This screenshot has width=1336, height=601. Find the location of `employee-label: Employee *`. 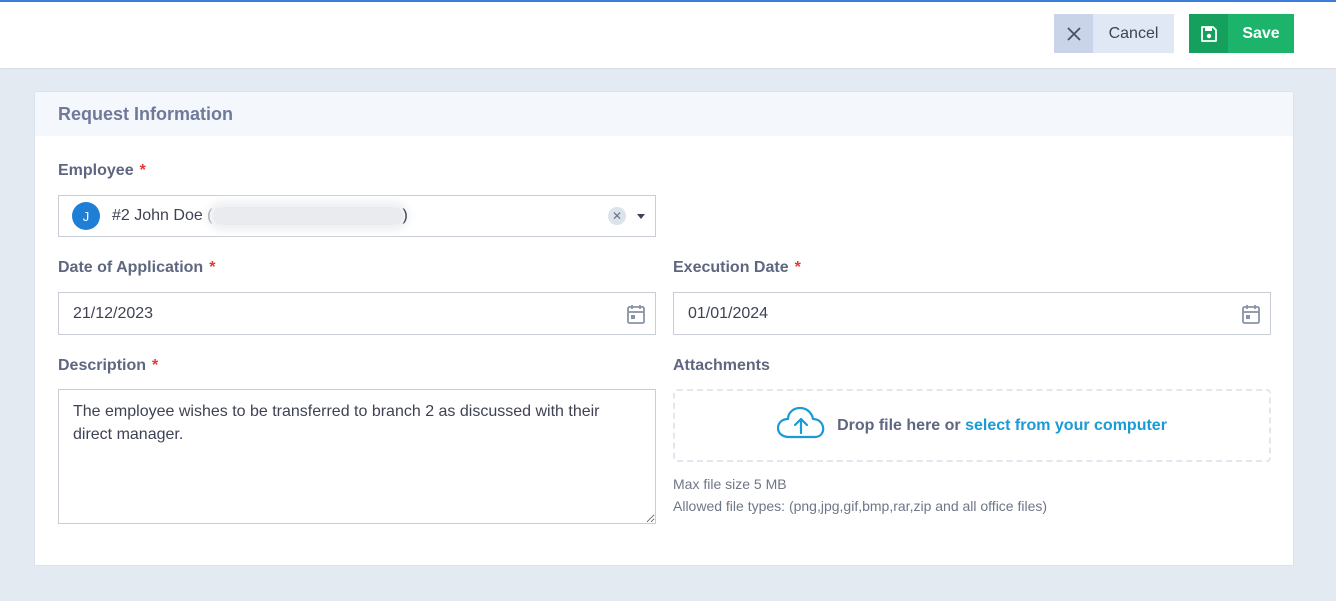

employee-label: Employee * is located at coordinates (102, 170).